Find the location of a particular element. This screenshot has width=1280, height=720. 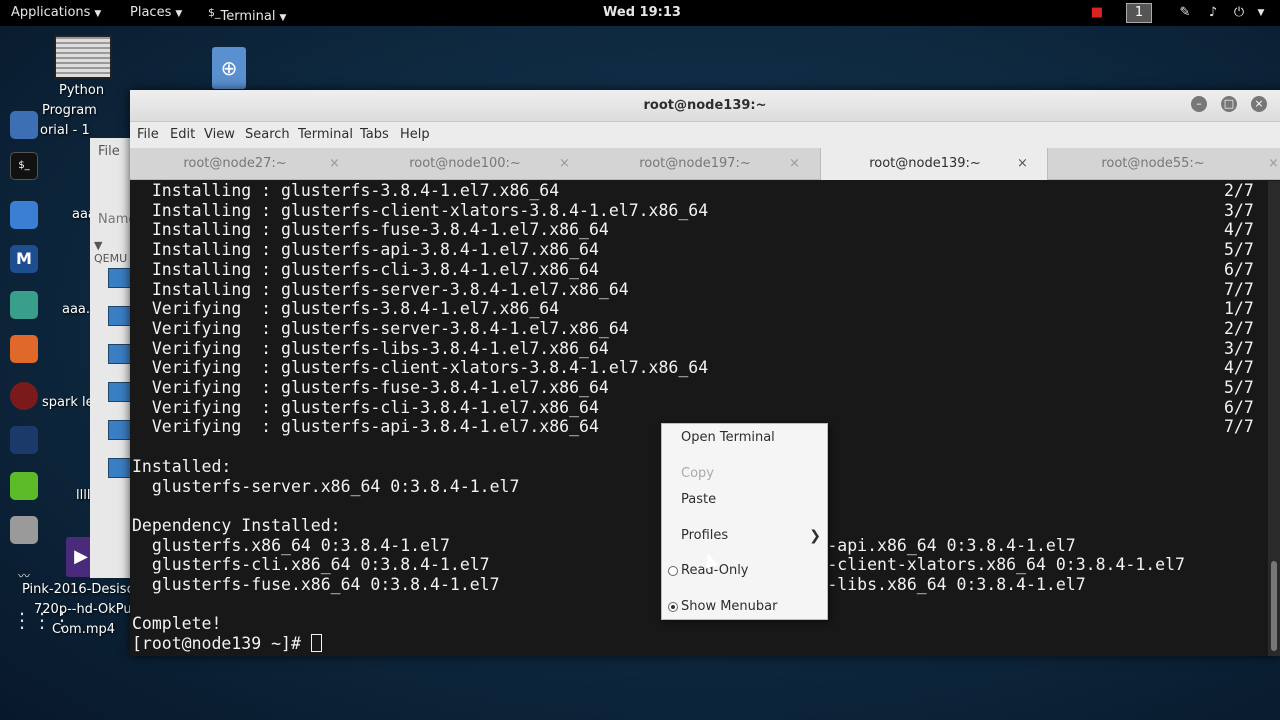

menu-search: Search is located at coordinates (267, 135).